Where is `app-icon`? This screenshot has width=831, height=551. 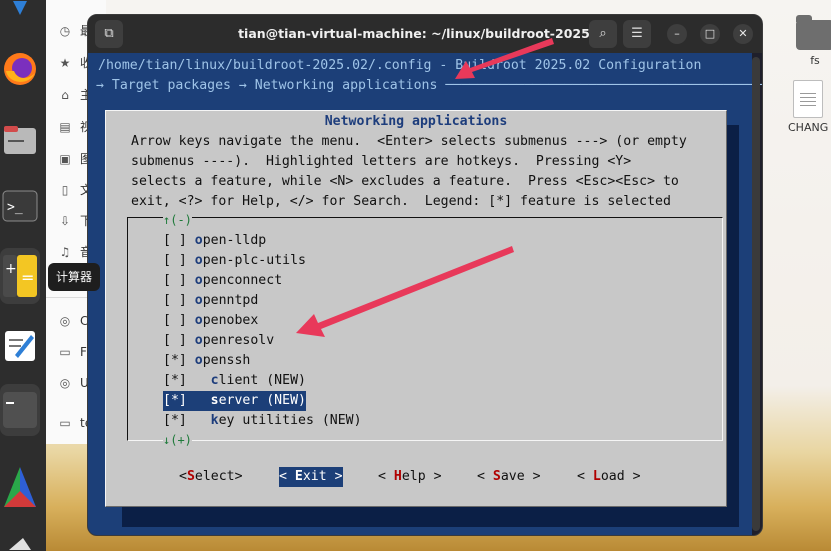
app-icon is located at coordinates (20, 544).